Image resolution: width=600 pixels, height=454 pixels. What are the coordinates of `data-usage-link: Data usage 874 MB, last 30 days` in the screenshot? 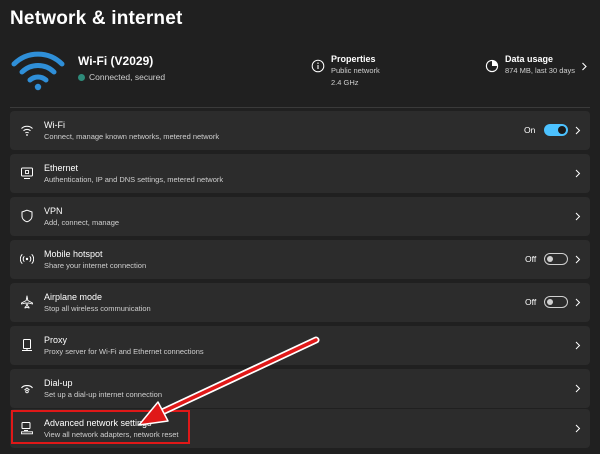 It's located at (540, 65).